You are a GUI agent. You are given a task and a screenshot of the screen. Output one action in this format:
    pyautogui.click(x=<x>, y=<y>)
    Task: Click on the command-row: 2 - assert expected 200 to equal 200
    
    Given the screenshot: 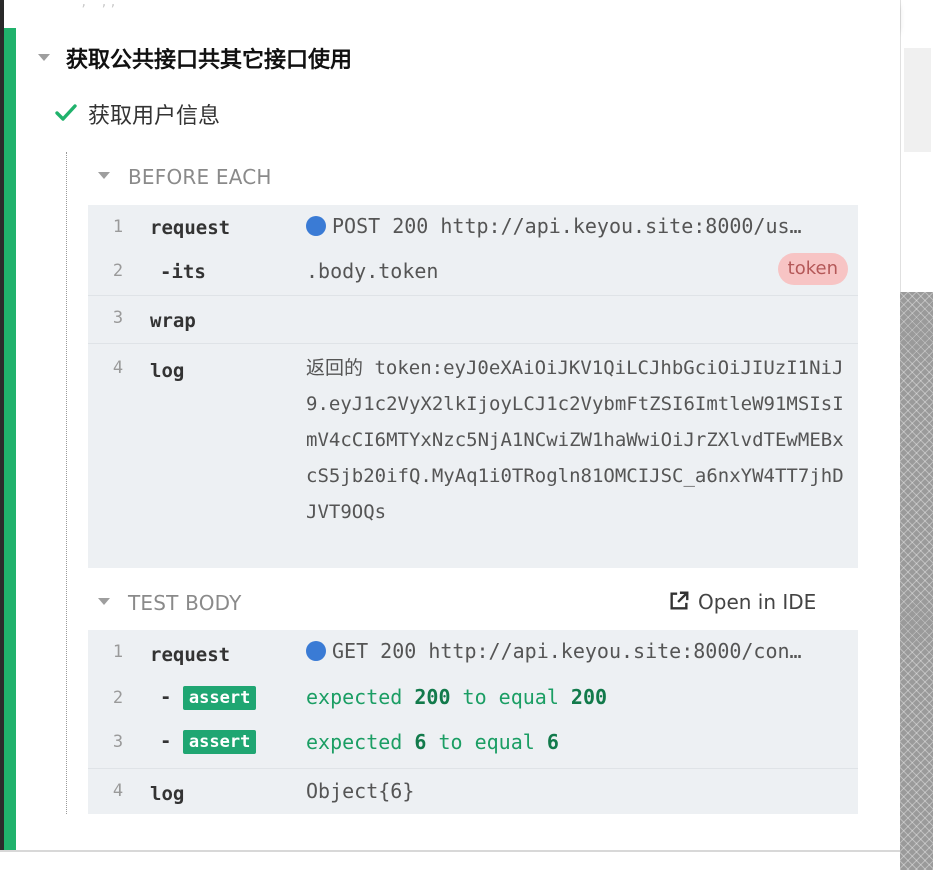 What is the action you would take?
    pyautogui.click(x=473, y=699)
    